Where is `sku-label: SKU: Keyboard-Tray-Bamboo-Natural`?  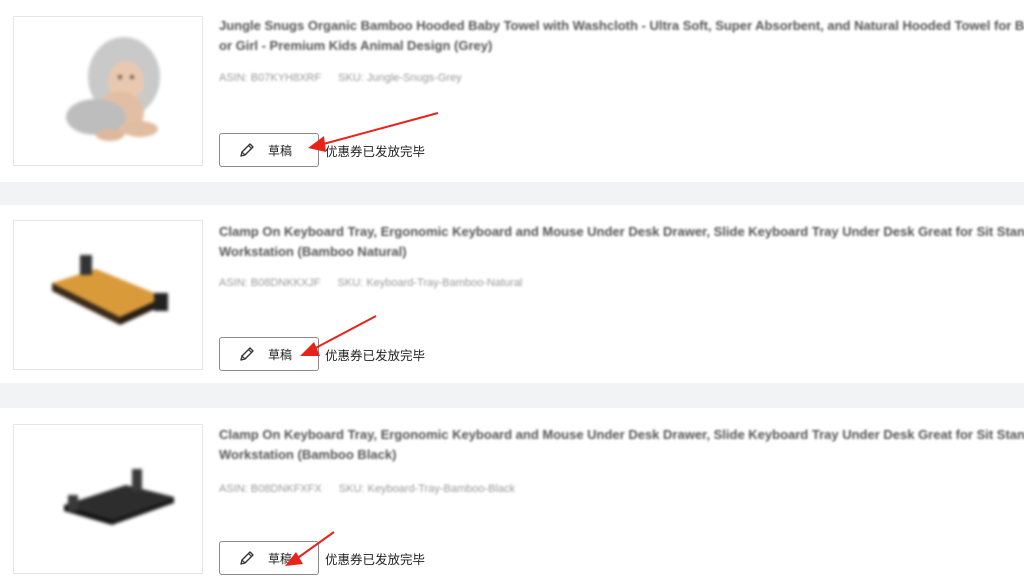 sku-label: SKU: Keyboard-Tray-Bamboo-Natural is located at coordinates (430, 283).